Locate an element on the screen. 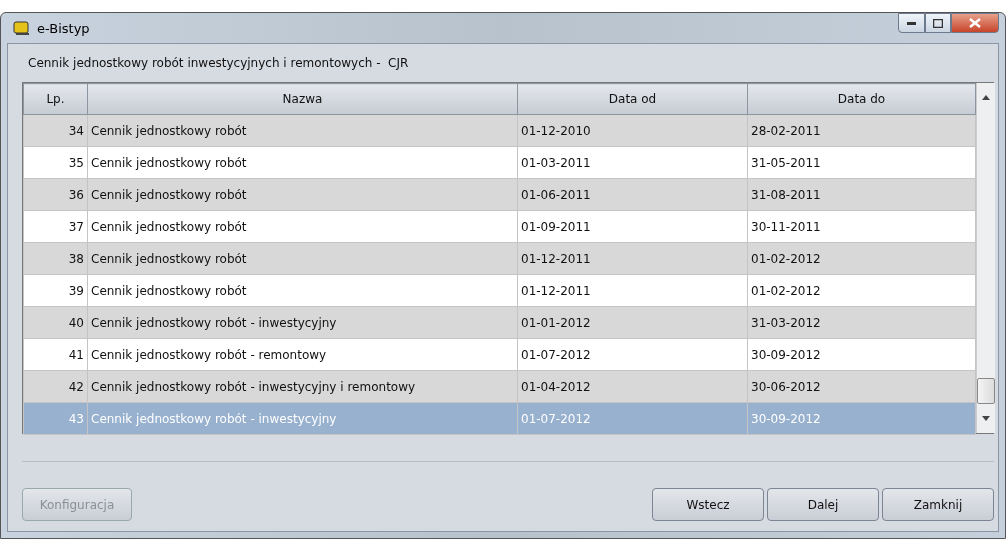 The height and width of the screenshot is (543, 1008). table-row: 41 Cennik jednostkowy robót - remontowy 01-07-2012 30-09-2012 is located at coordinates (499, 354).